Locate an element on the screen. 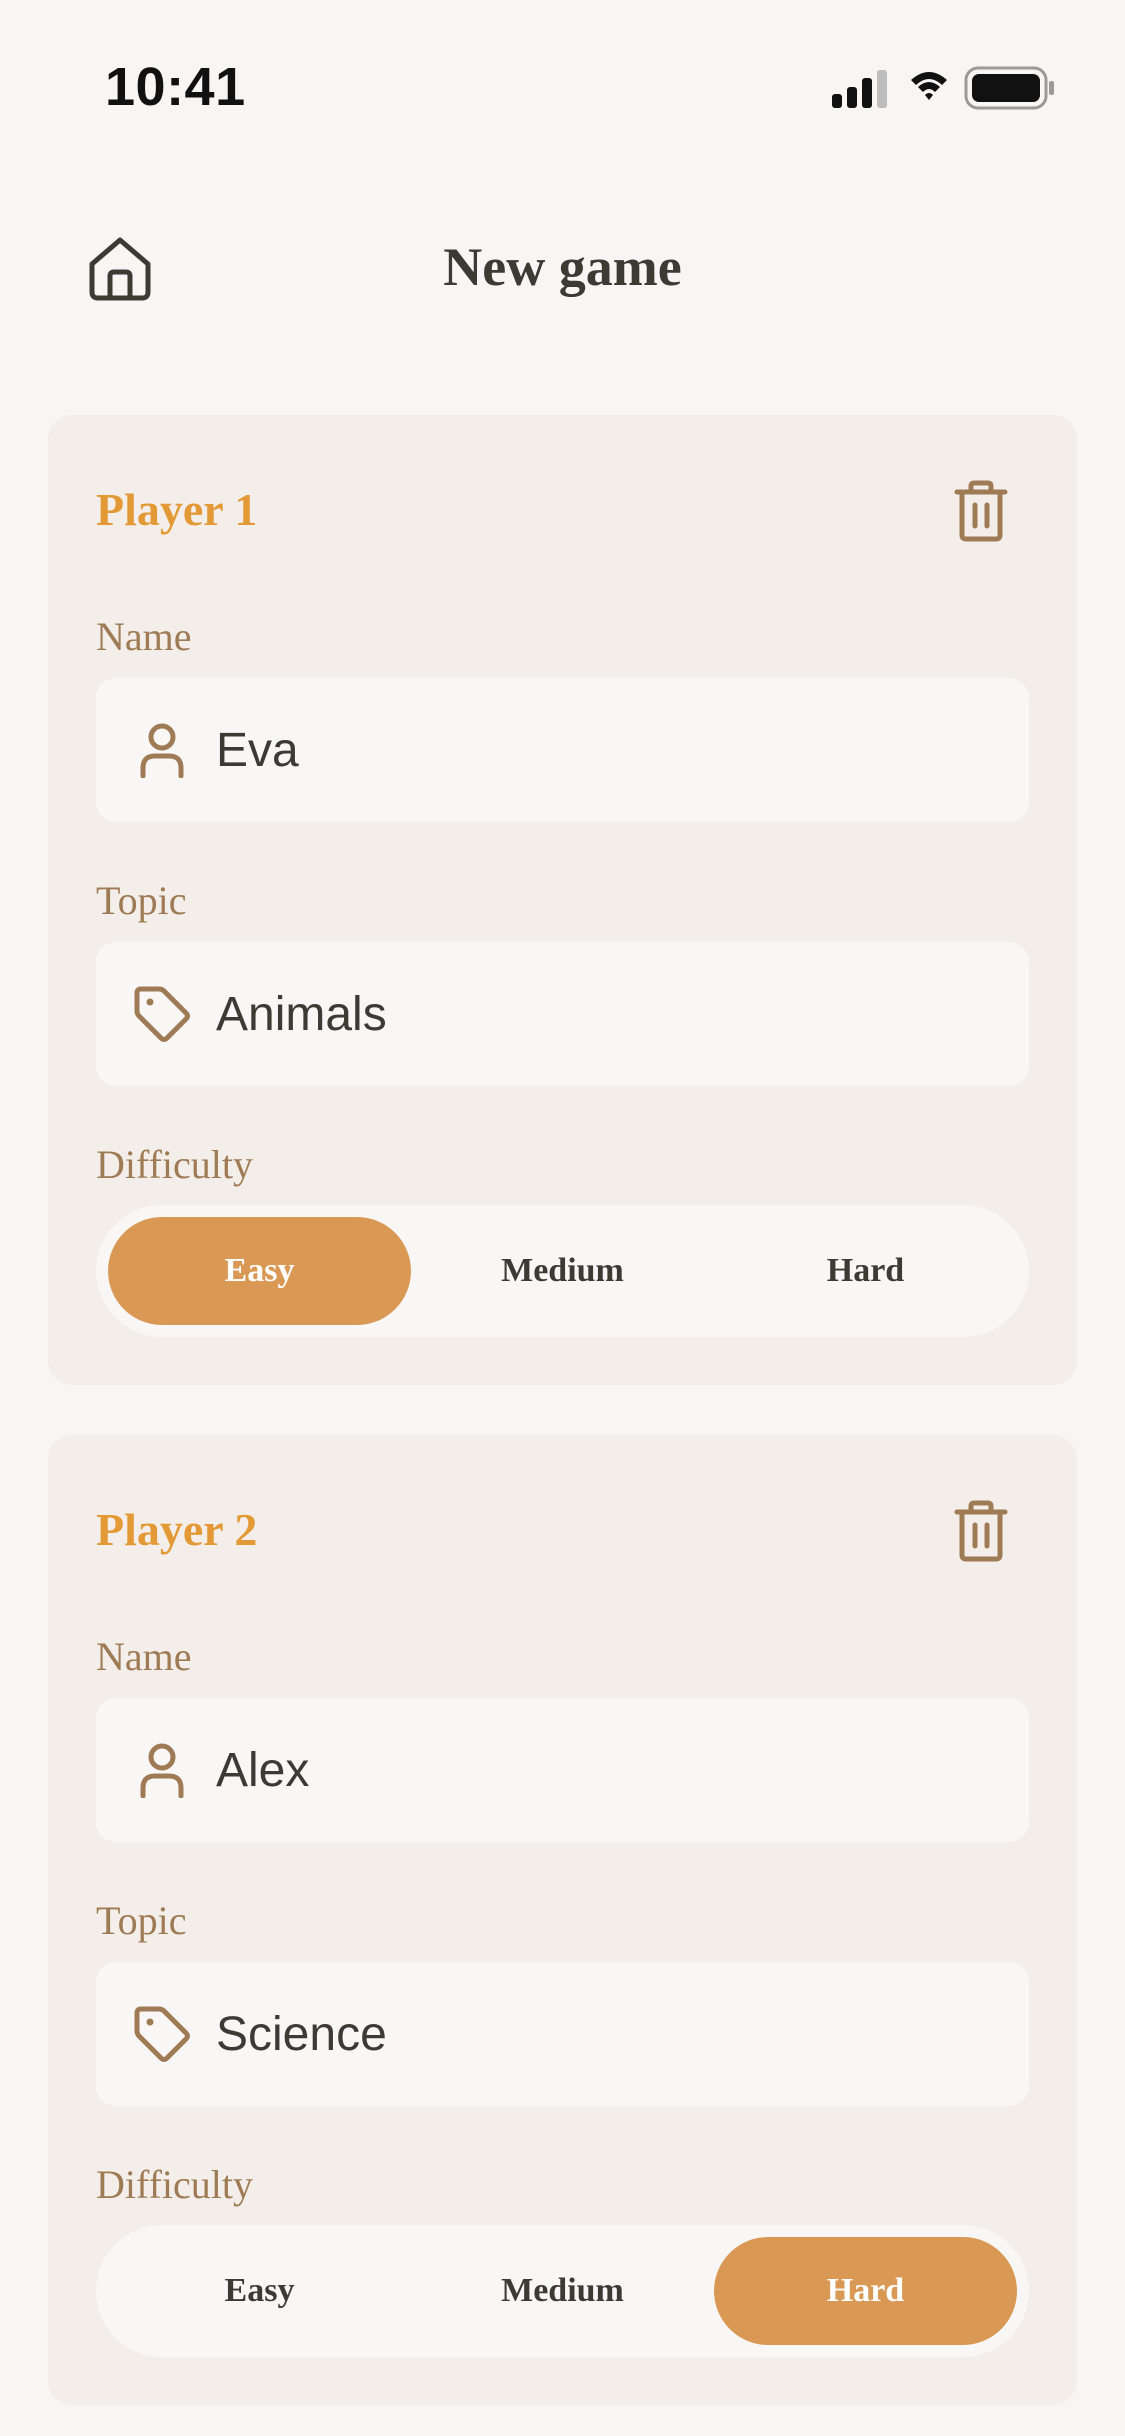  topic-value: Science is located at coordinates (301, 2034).